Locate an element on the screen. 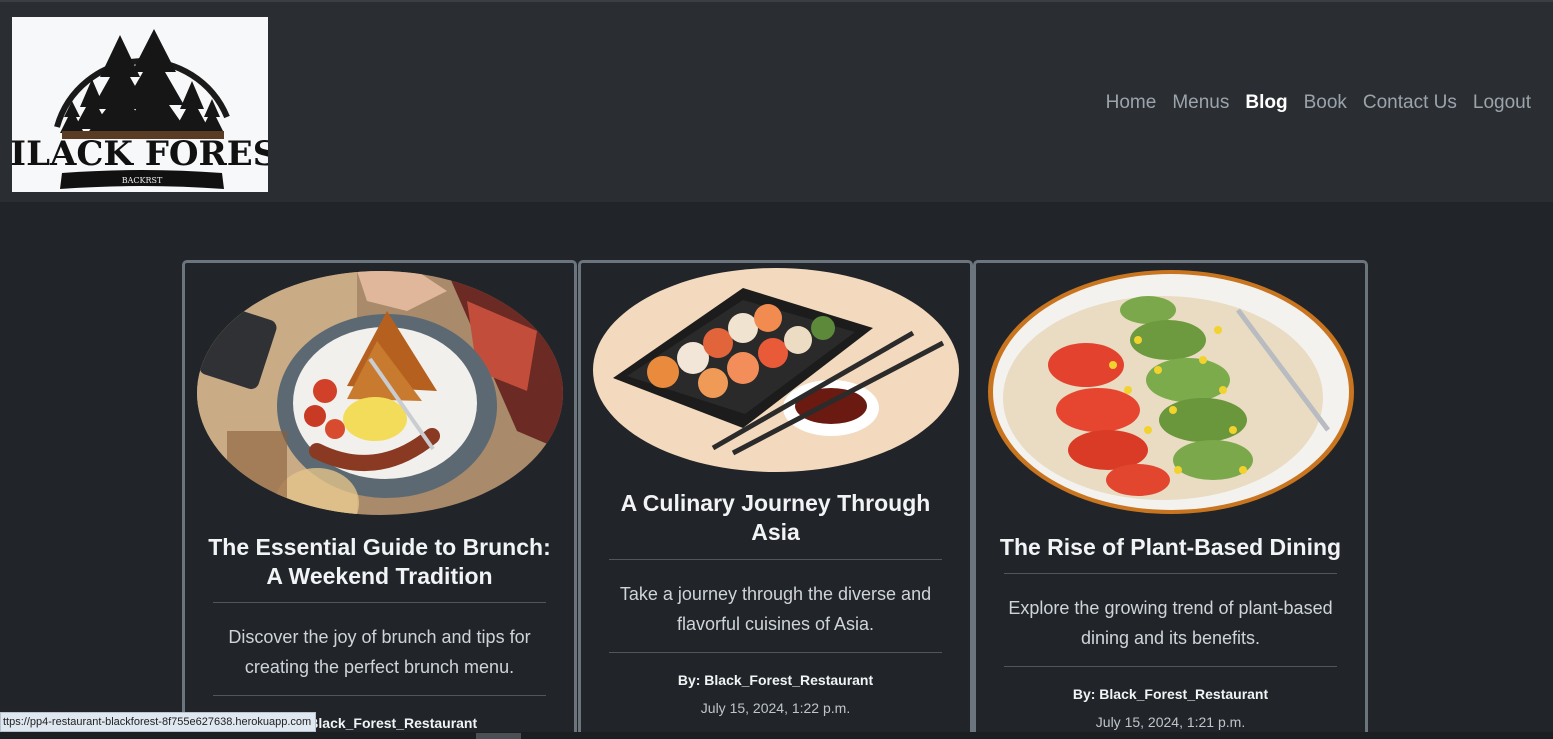  nav-menus: Menus is located at coordinates (1200, 103).